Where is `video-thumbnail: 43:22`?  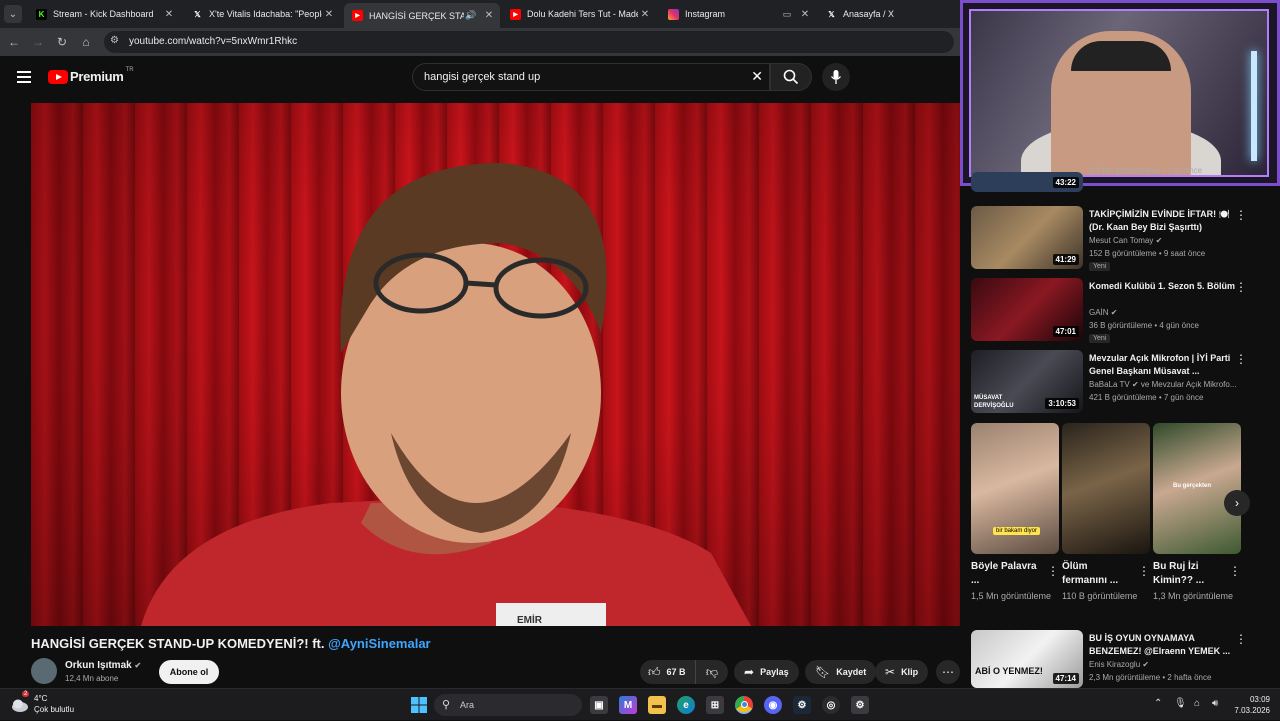 video-thumbnail: 43:22 is located at coordinates (1027, 182).